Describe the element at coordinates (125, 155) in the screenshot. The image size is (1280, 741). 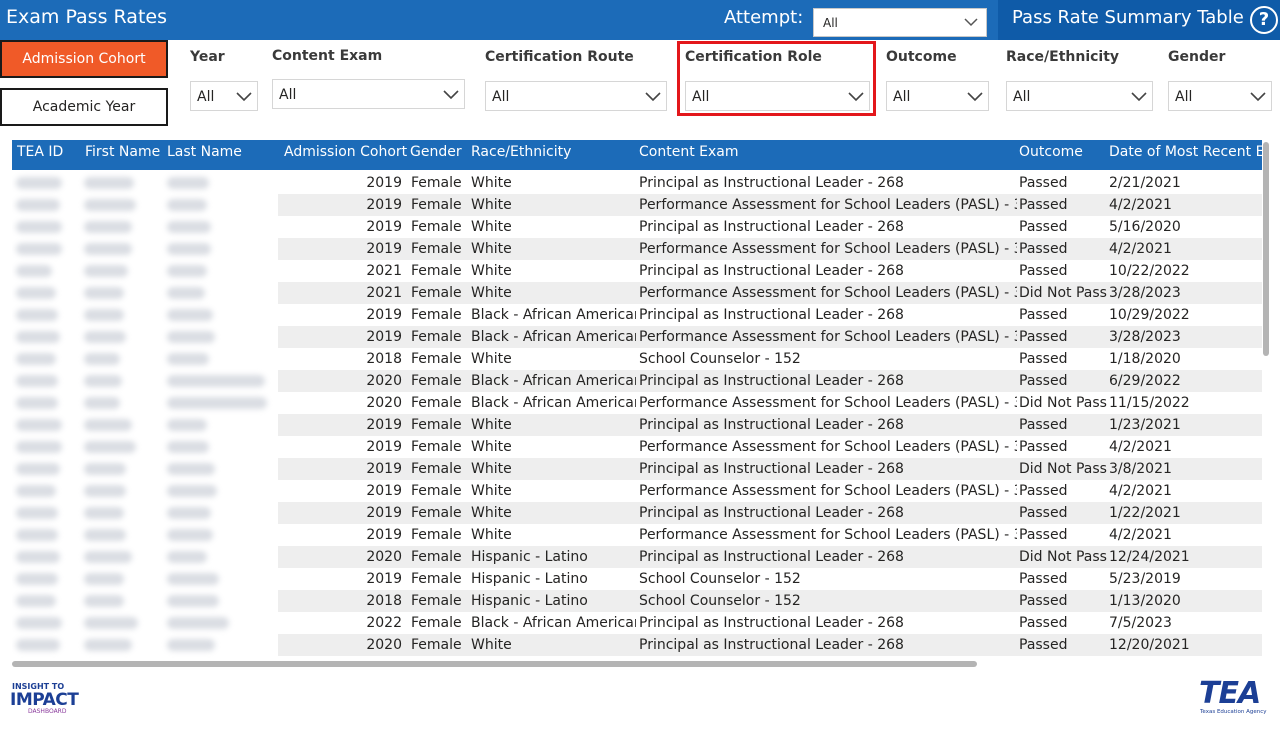
I see `column-header-first-name: First Name` at that location.